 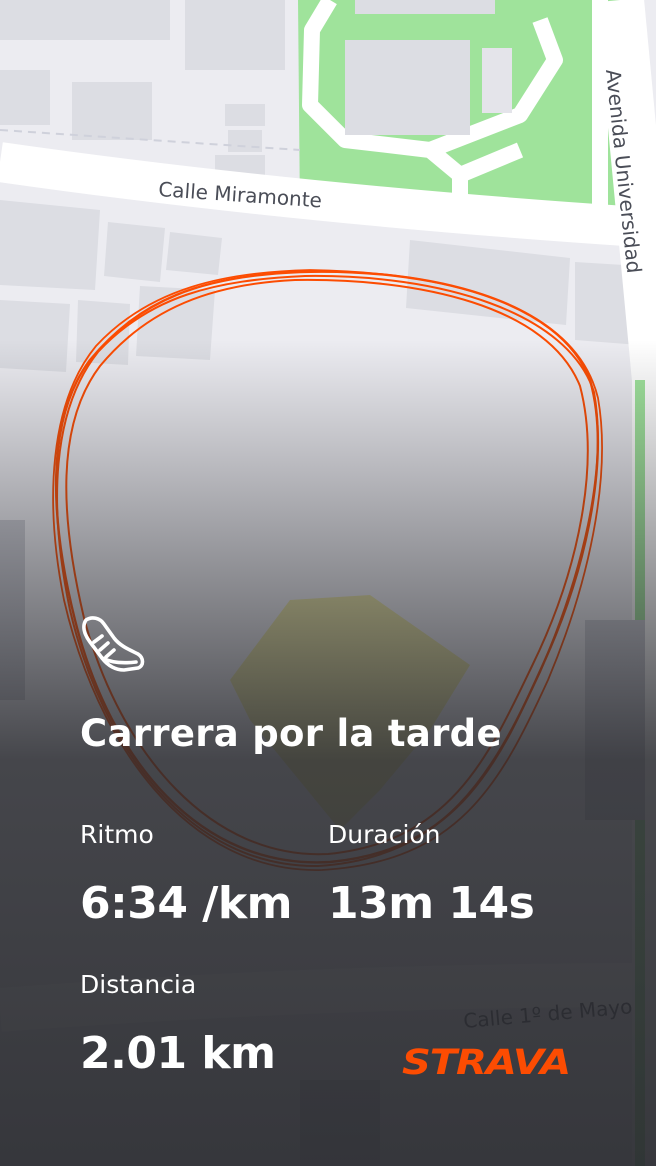 I want to click on duration-label: Duración, so click(x=384, y=834).